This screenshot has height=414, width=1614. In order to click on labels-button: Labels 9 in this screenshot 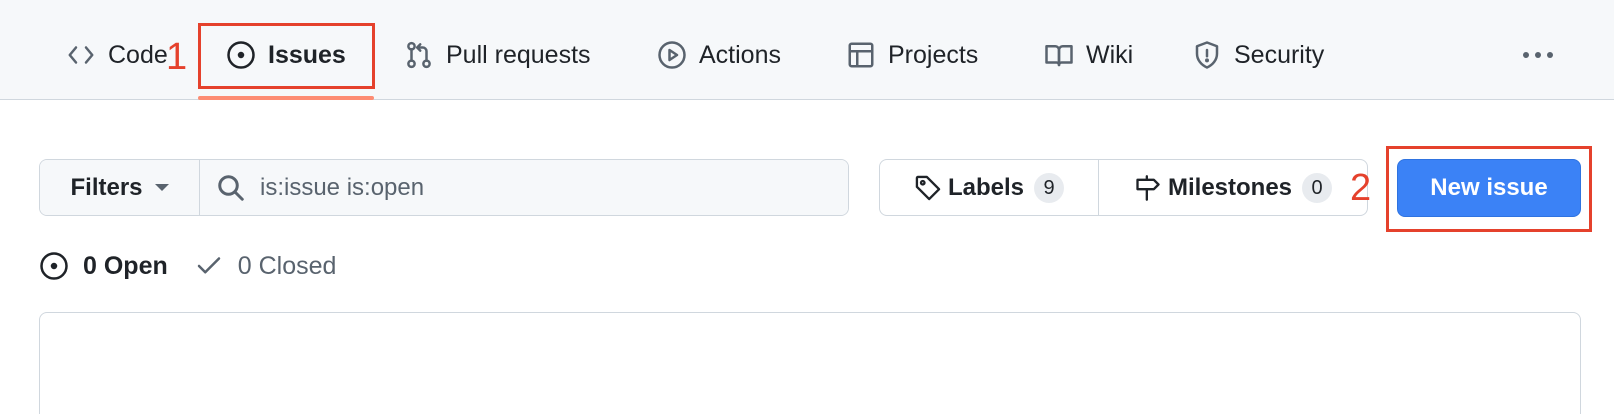, I will do `click(989, 187)`.